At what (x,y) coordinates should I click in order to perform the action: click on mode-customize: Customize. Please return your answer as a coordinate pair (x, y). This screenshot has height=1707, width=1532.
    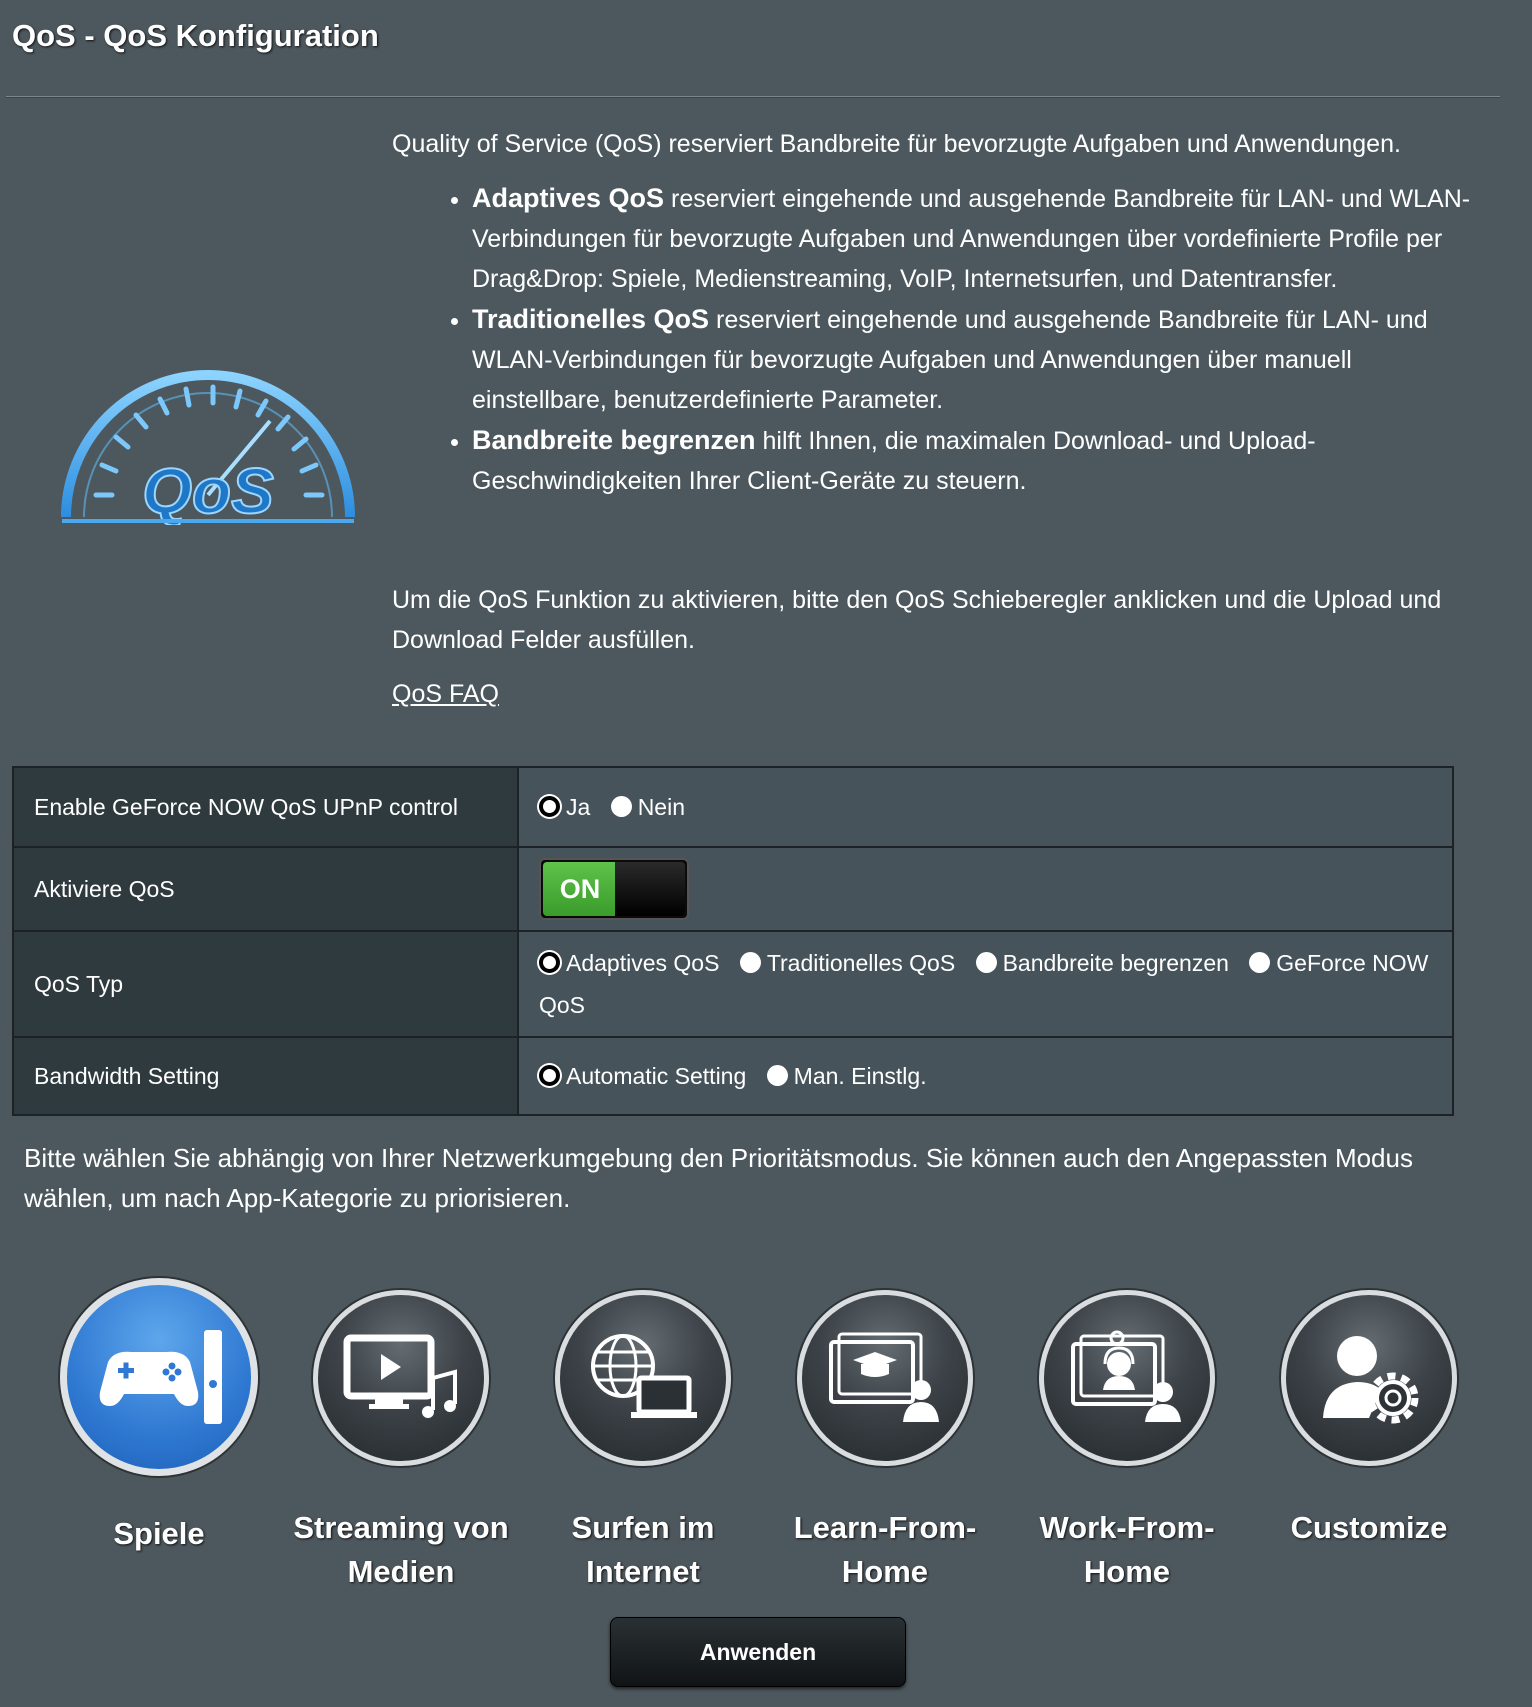
    Looking at the image, I should click on (1369, 1420).